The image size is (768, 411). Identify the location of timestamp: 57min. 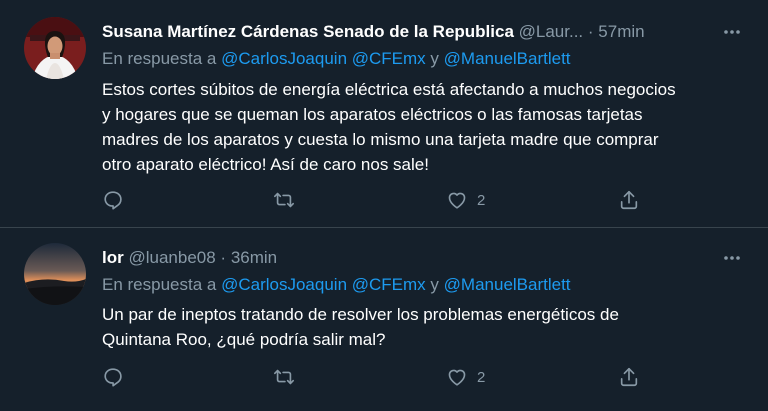
(621, 31).